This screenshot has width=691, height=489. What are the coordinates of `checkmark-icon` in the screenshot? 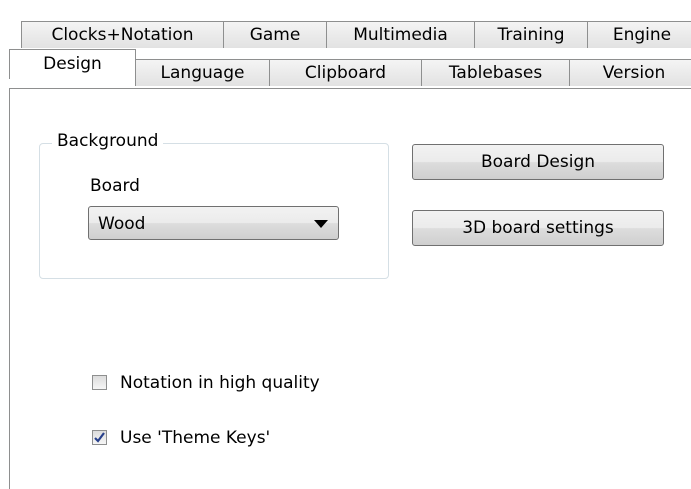 It's located at (99, 437).